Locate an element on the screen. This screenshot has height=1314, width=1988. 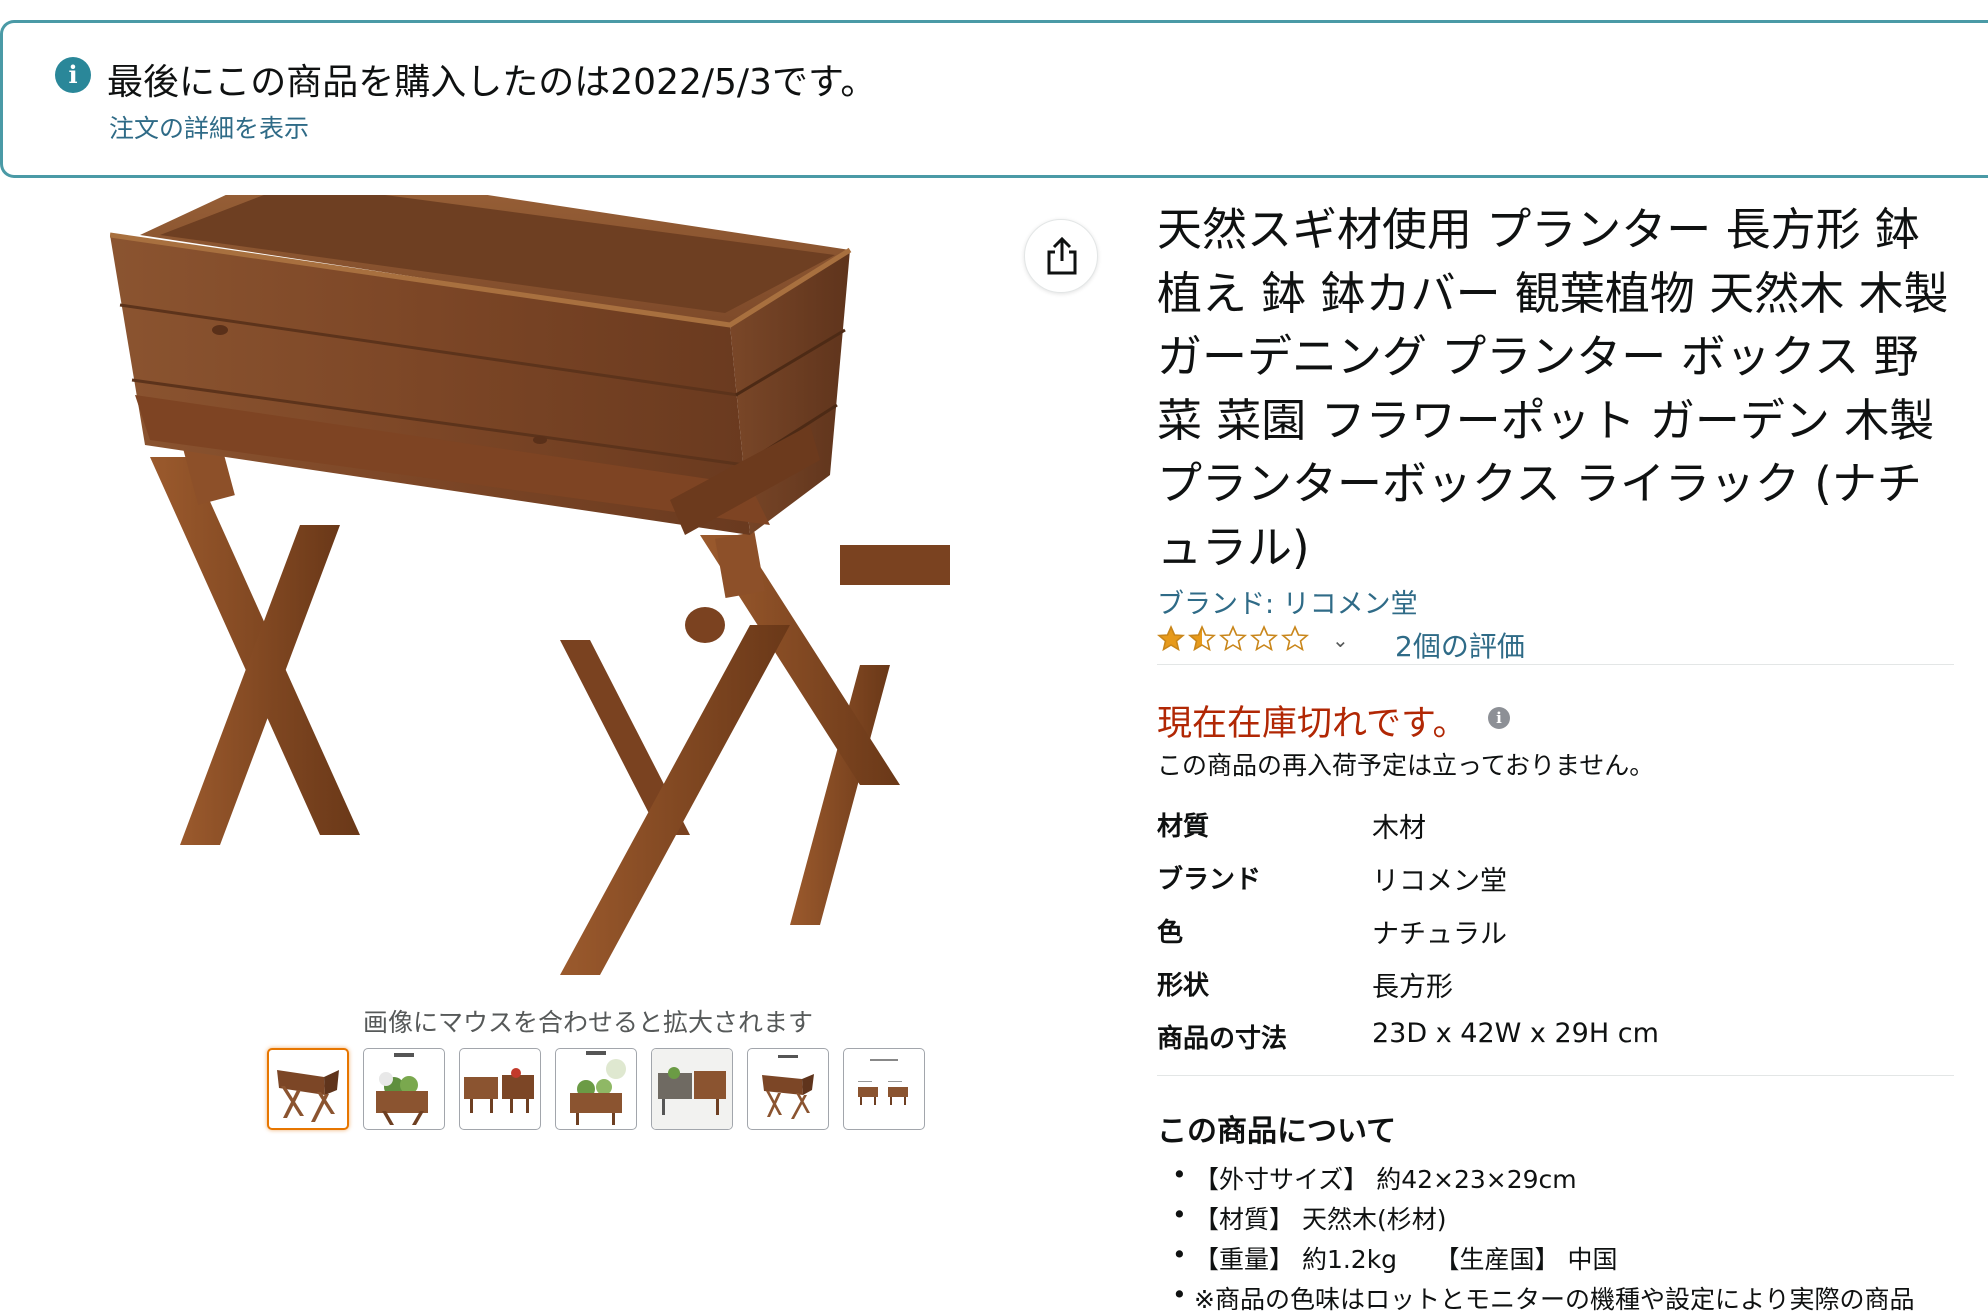
spec-key: 材質 is located at coordinates (1183, 827).